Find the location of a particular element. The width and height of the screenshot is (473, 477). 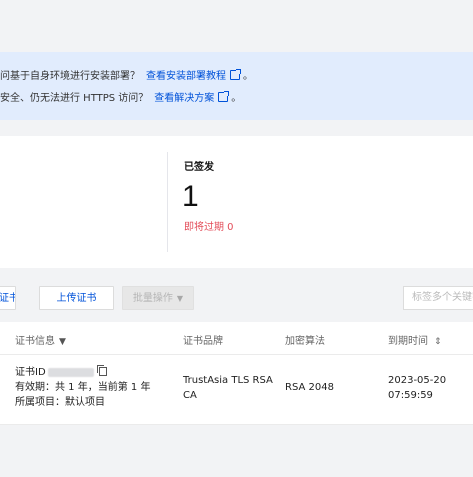

notice-install-text: 问基于自身环境进行安装部署？ is located at coordinates (70, 76).